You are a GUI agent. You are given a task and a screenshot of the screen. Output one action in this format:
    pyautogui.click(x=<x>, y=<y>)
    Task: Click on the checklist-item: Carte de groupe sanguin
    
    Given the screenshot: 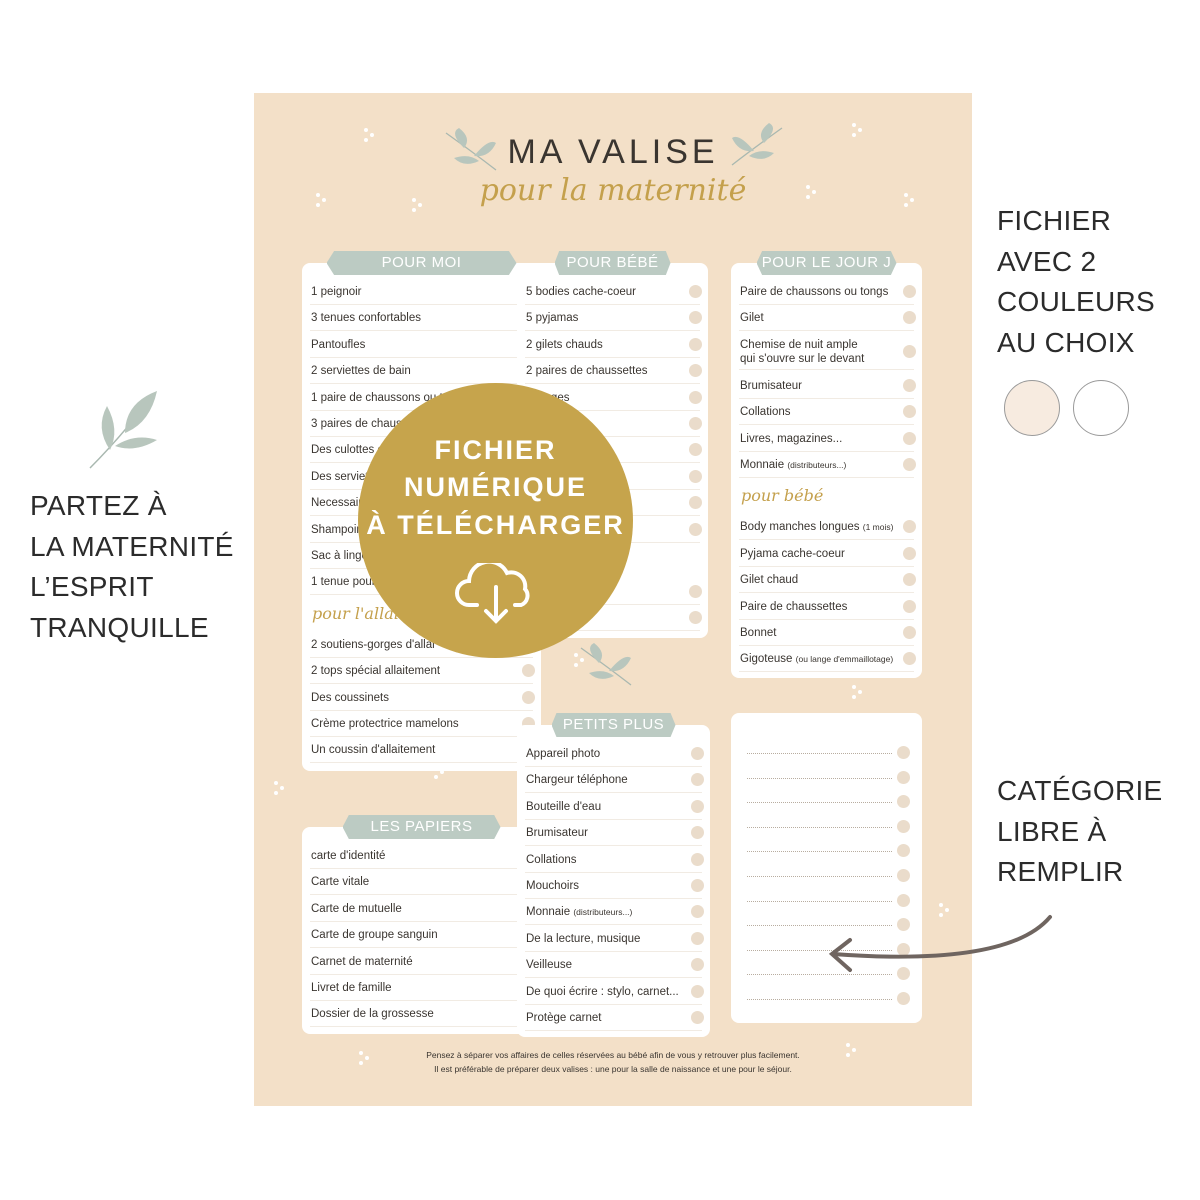 What is the action you would take?
    pyautogui.click(x=422, y=935)
    